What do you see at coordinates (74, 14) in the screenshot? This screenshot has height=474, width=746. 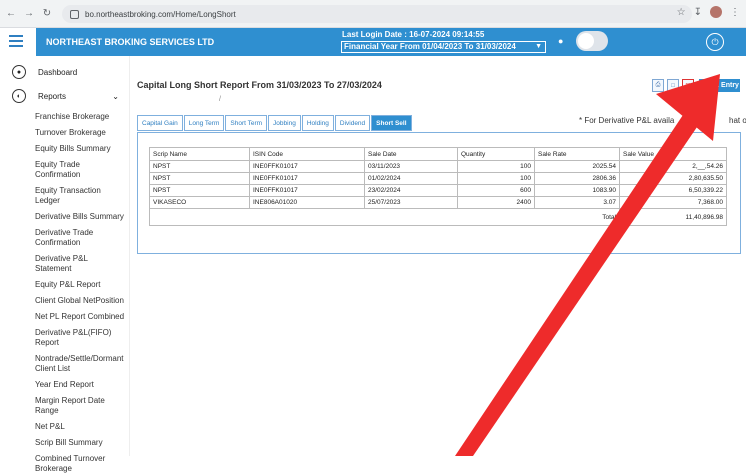 I see `site-info-icon` at bounding box center [74, 14].